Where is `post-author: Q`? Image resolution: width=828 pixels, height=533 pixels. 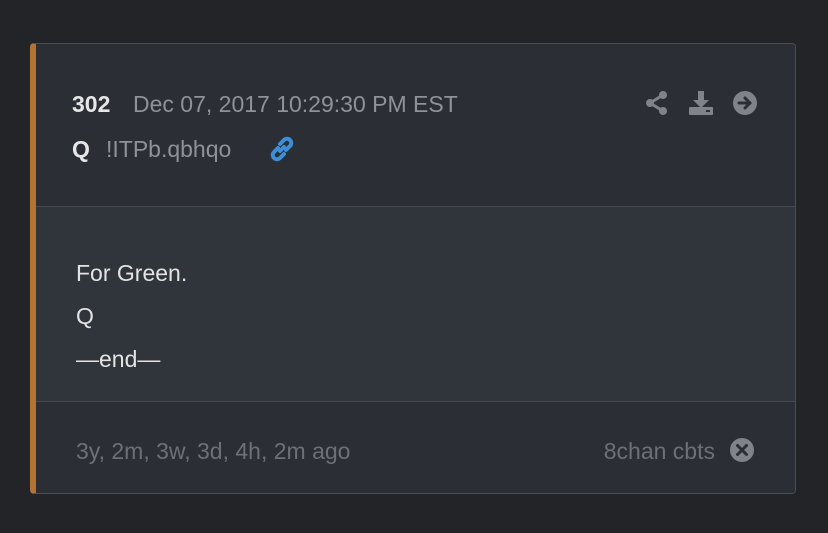
post-author: Q is located at coordinates (81, 149).